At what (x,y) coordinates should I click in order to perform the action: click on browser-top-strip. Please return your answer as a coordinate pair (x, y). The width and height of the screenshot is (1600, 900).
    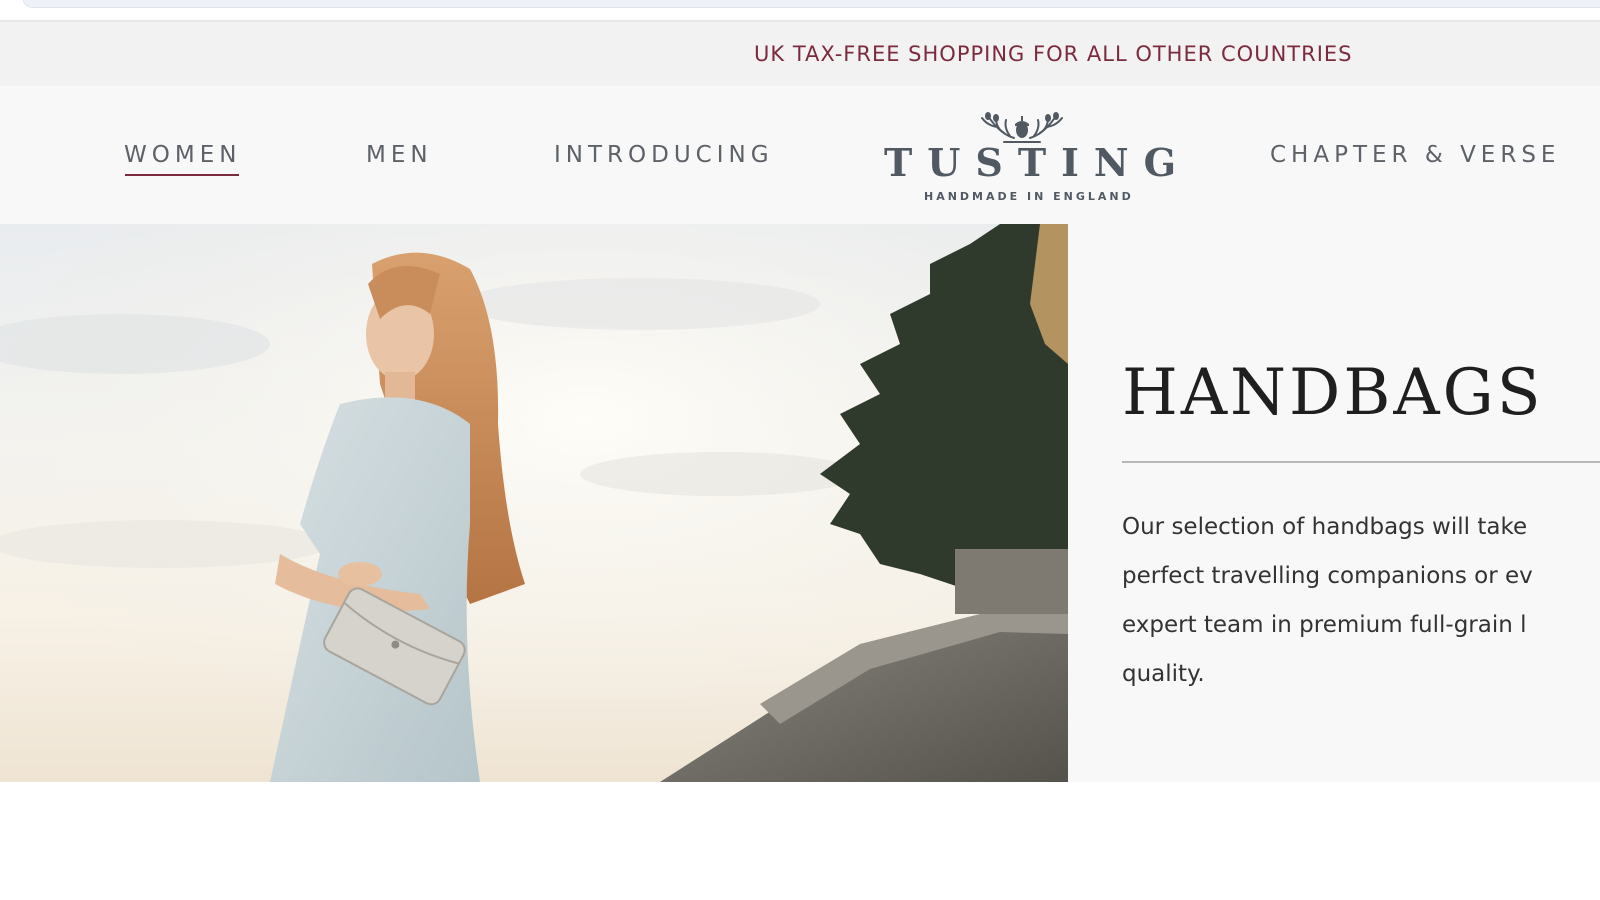
    Looking at the image, I should click on (800, 11).